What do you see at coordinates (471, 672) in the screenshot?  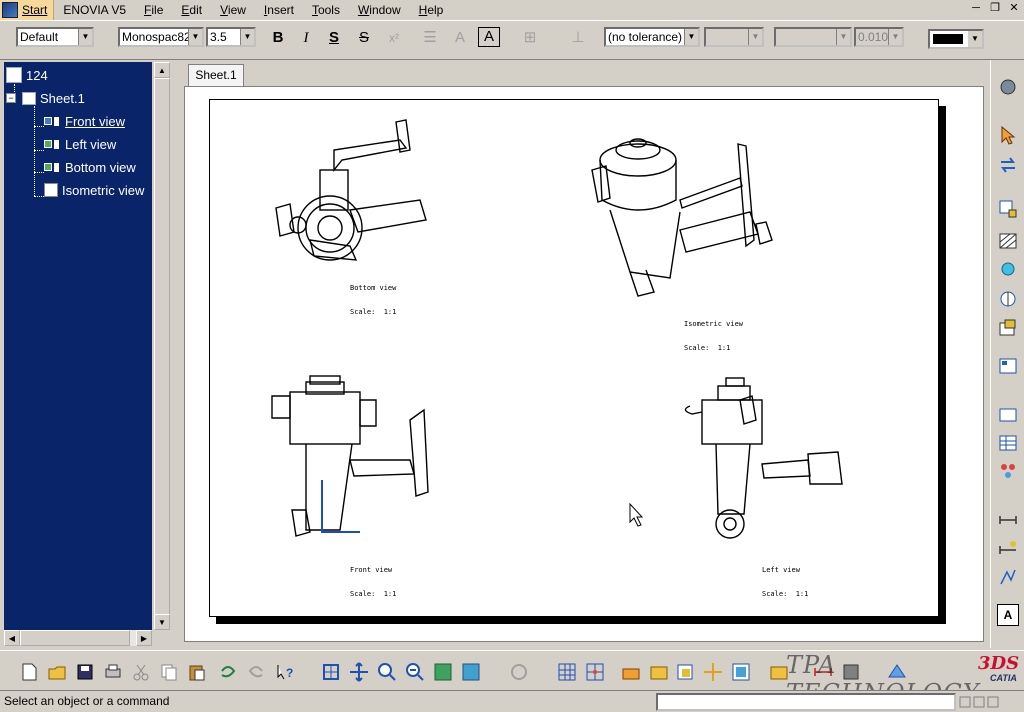 I see `sketch-view-icon` at bounding box center [471, 672].